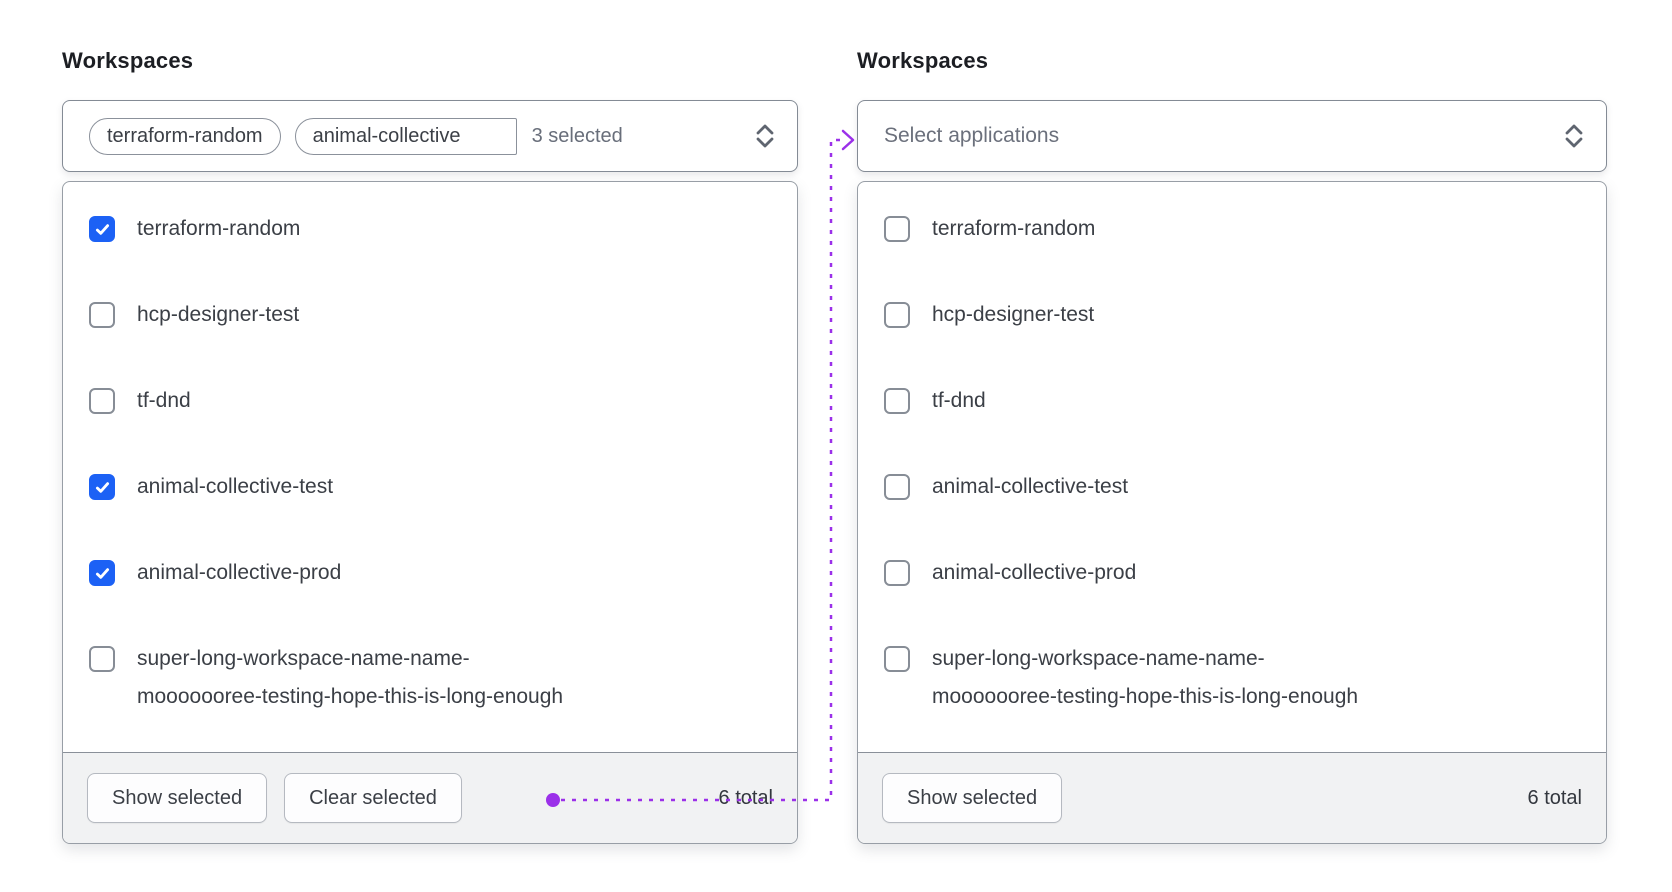  Describe the element at coordinates (923, 60) in the screenshot. I see `right-field-label: Workspaces` at that location.